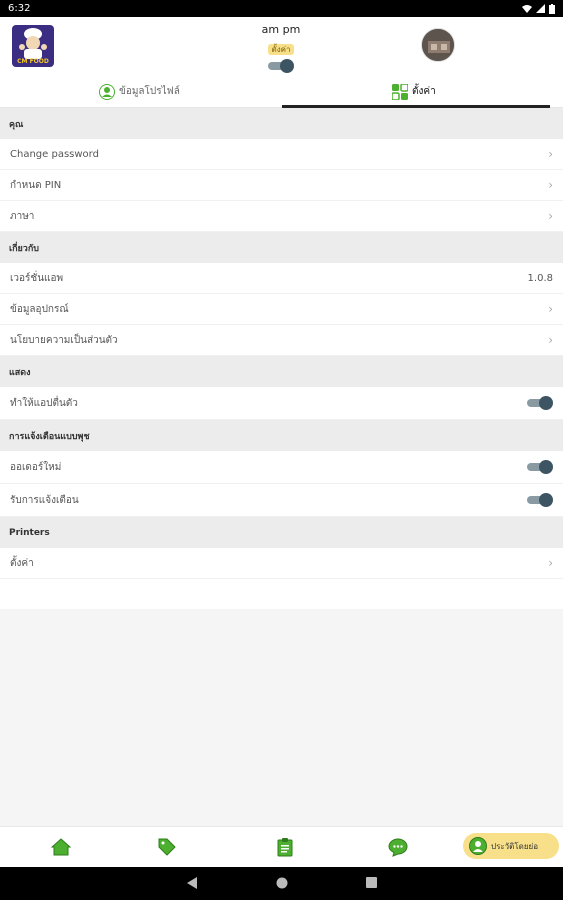 This screenshot has height=900, width=563. What do you see at coordinates (19, 8) in the screenshot?
I see `status-time: 6:32` at bounding box center [19, 8].